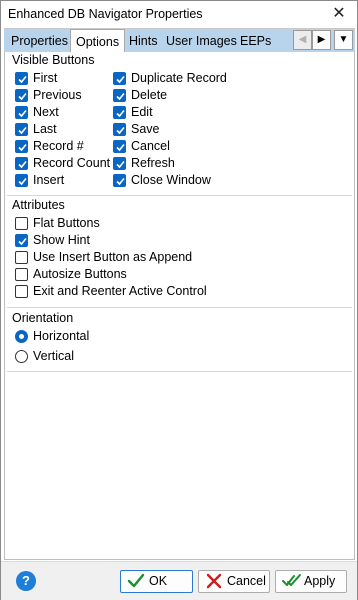  What do you see at coordinates (61, 336) in the screenshot?
I see `radio-label: Horizontal` at bounding box center [61, 336].